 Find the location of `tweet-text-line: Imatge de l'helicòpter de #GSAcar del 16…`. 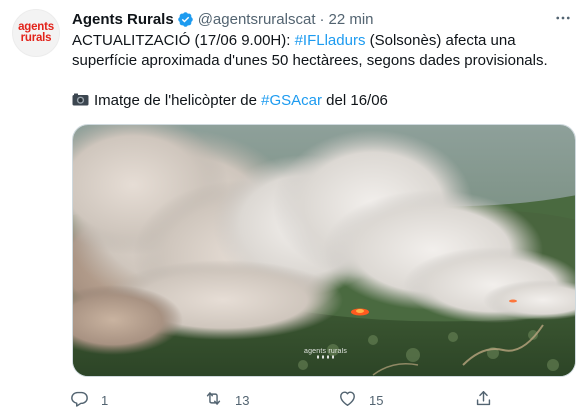

tweet-text-line: Imatge de l'helicòpter de #GSAcar del 16… is located at coordinates (322, 101).